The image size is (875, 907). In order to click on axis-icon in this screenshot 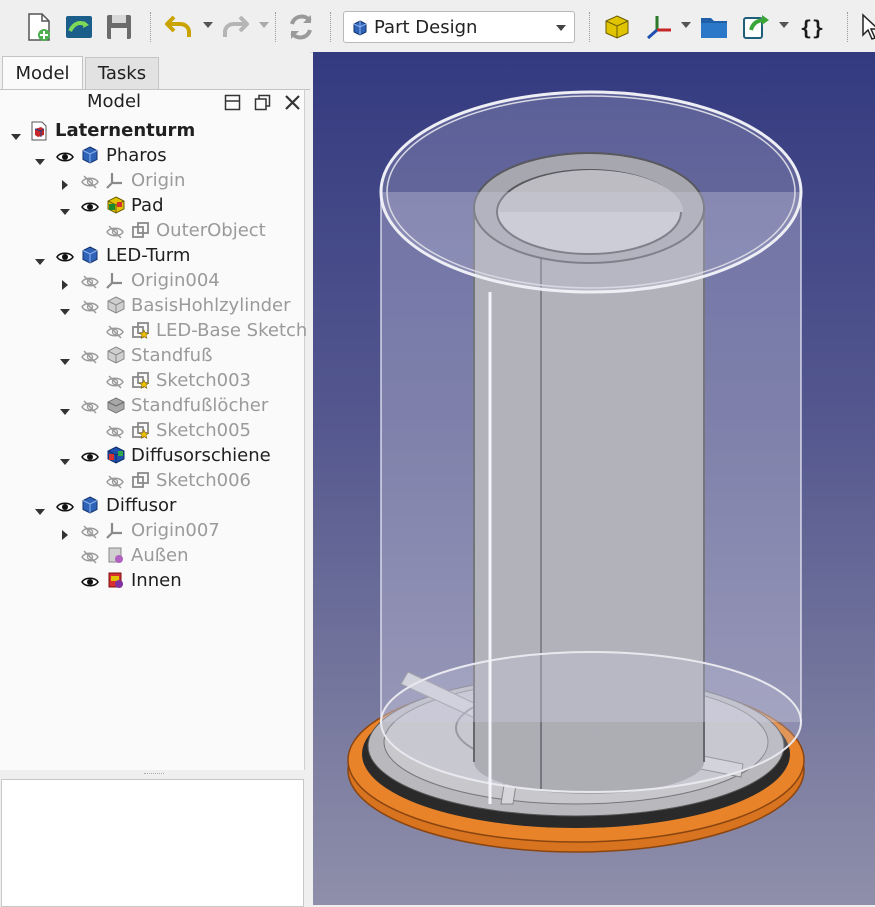, I will do `click(659, 27)`.